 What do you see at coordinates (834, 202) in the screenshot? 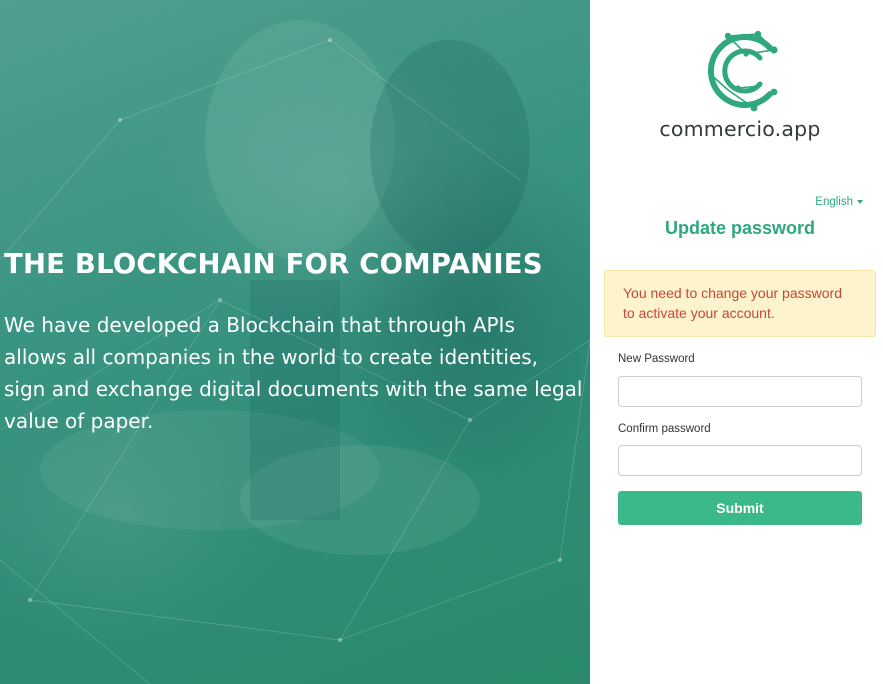
I see `language-selected: English` at bounding box center [834, 202].